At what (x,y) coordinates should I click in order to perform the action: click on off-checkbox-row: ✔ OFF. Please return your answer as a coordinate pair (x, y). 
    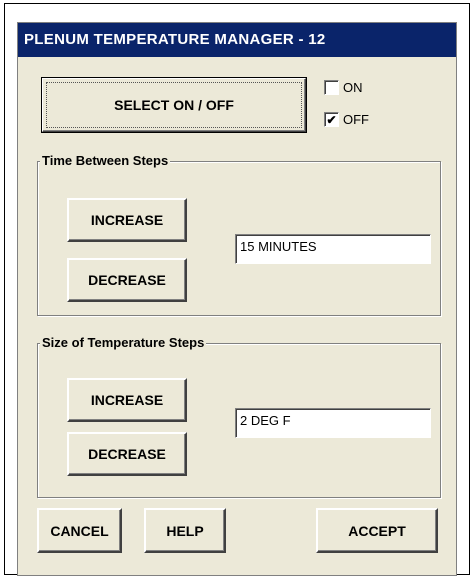
    Looking at the image, I should click on (346, 119).